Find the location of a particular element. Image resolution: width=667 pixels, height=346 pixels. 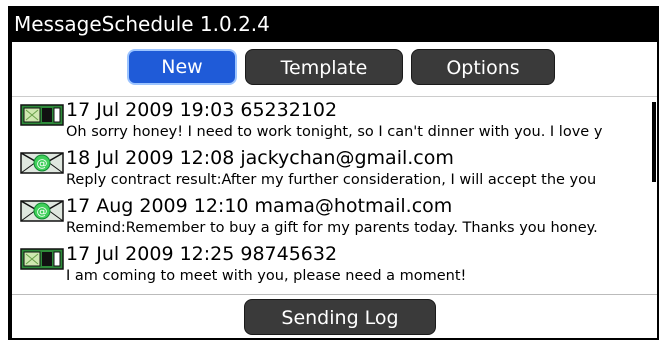

scrollbar is located at coordinates (654, 142).